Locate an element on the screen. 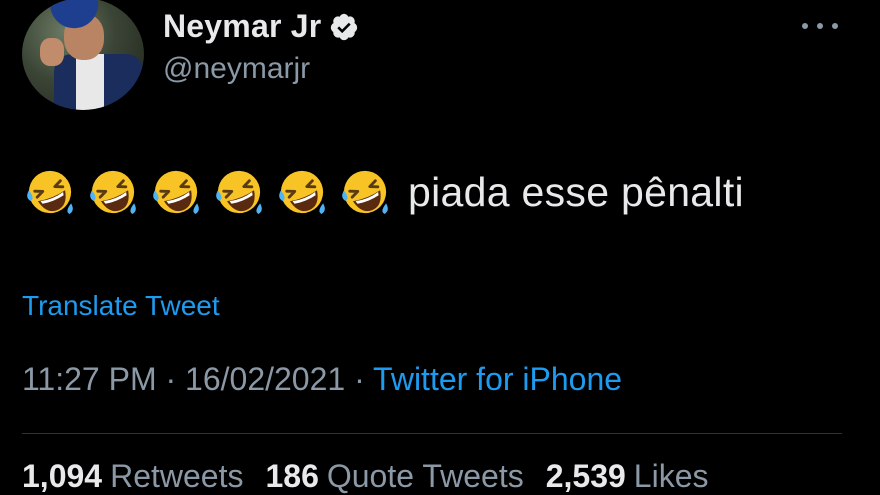 The height and width of the screenshot is (495, 880). more-options-button is located at coordinates (820, 26).